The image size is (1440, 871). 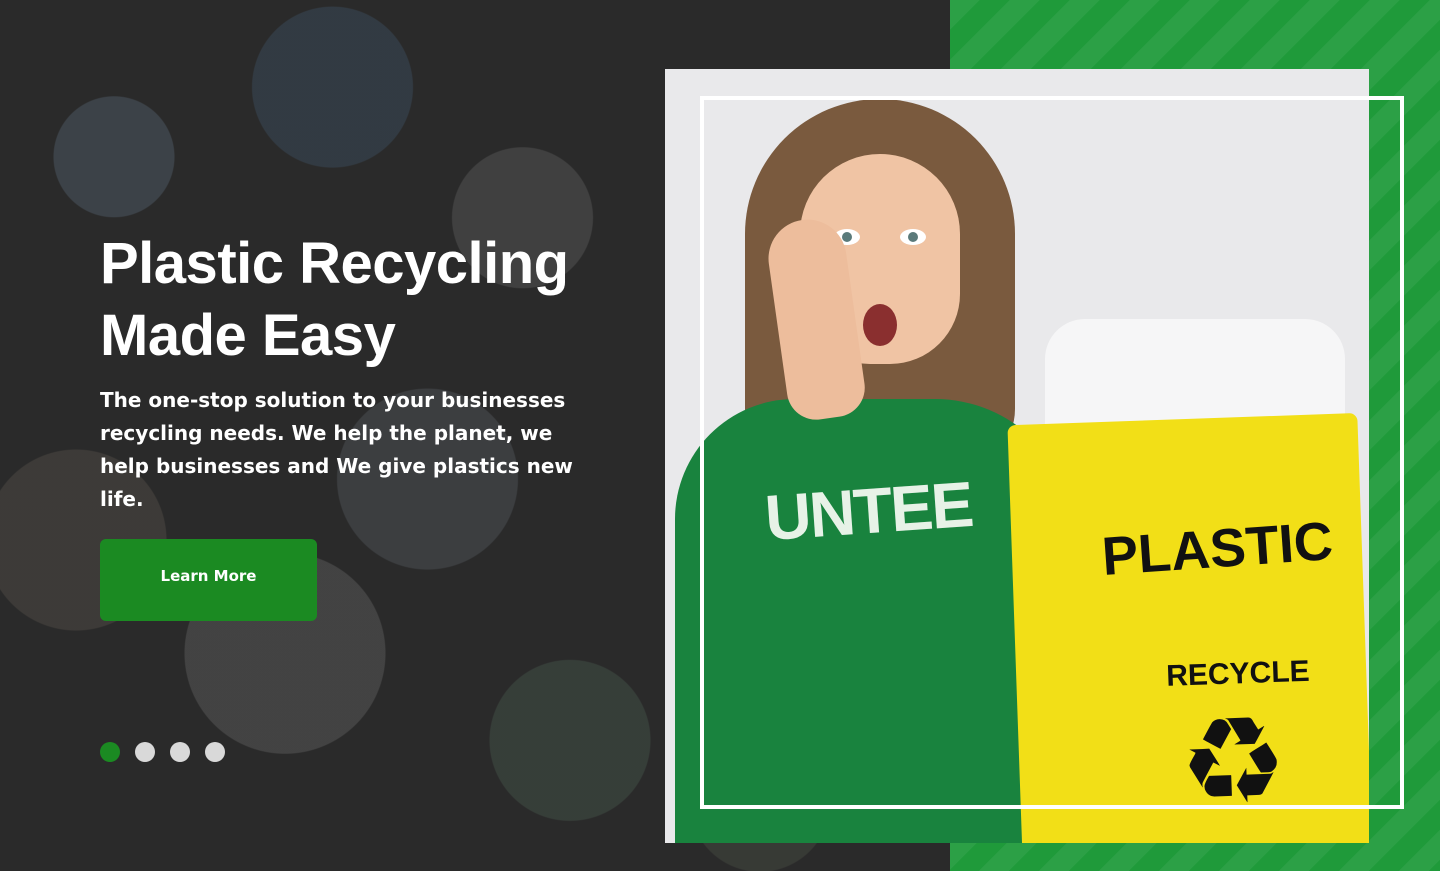 I want to click on recycle-icon: ♻, so click(x=1233, y=762).